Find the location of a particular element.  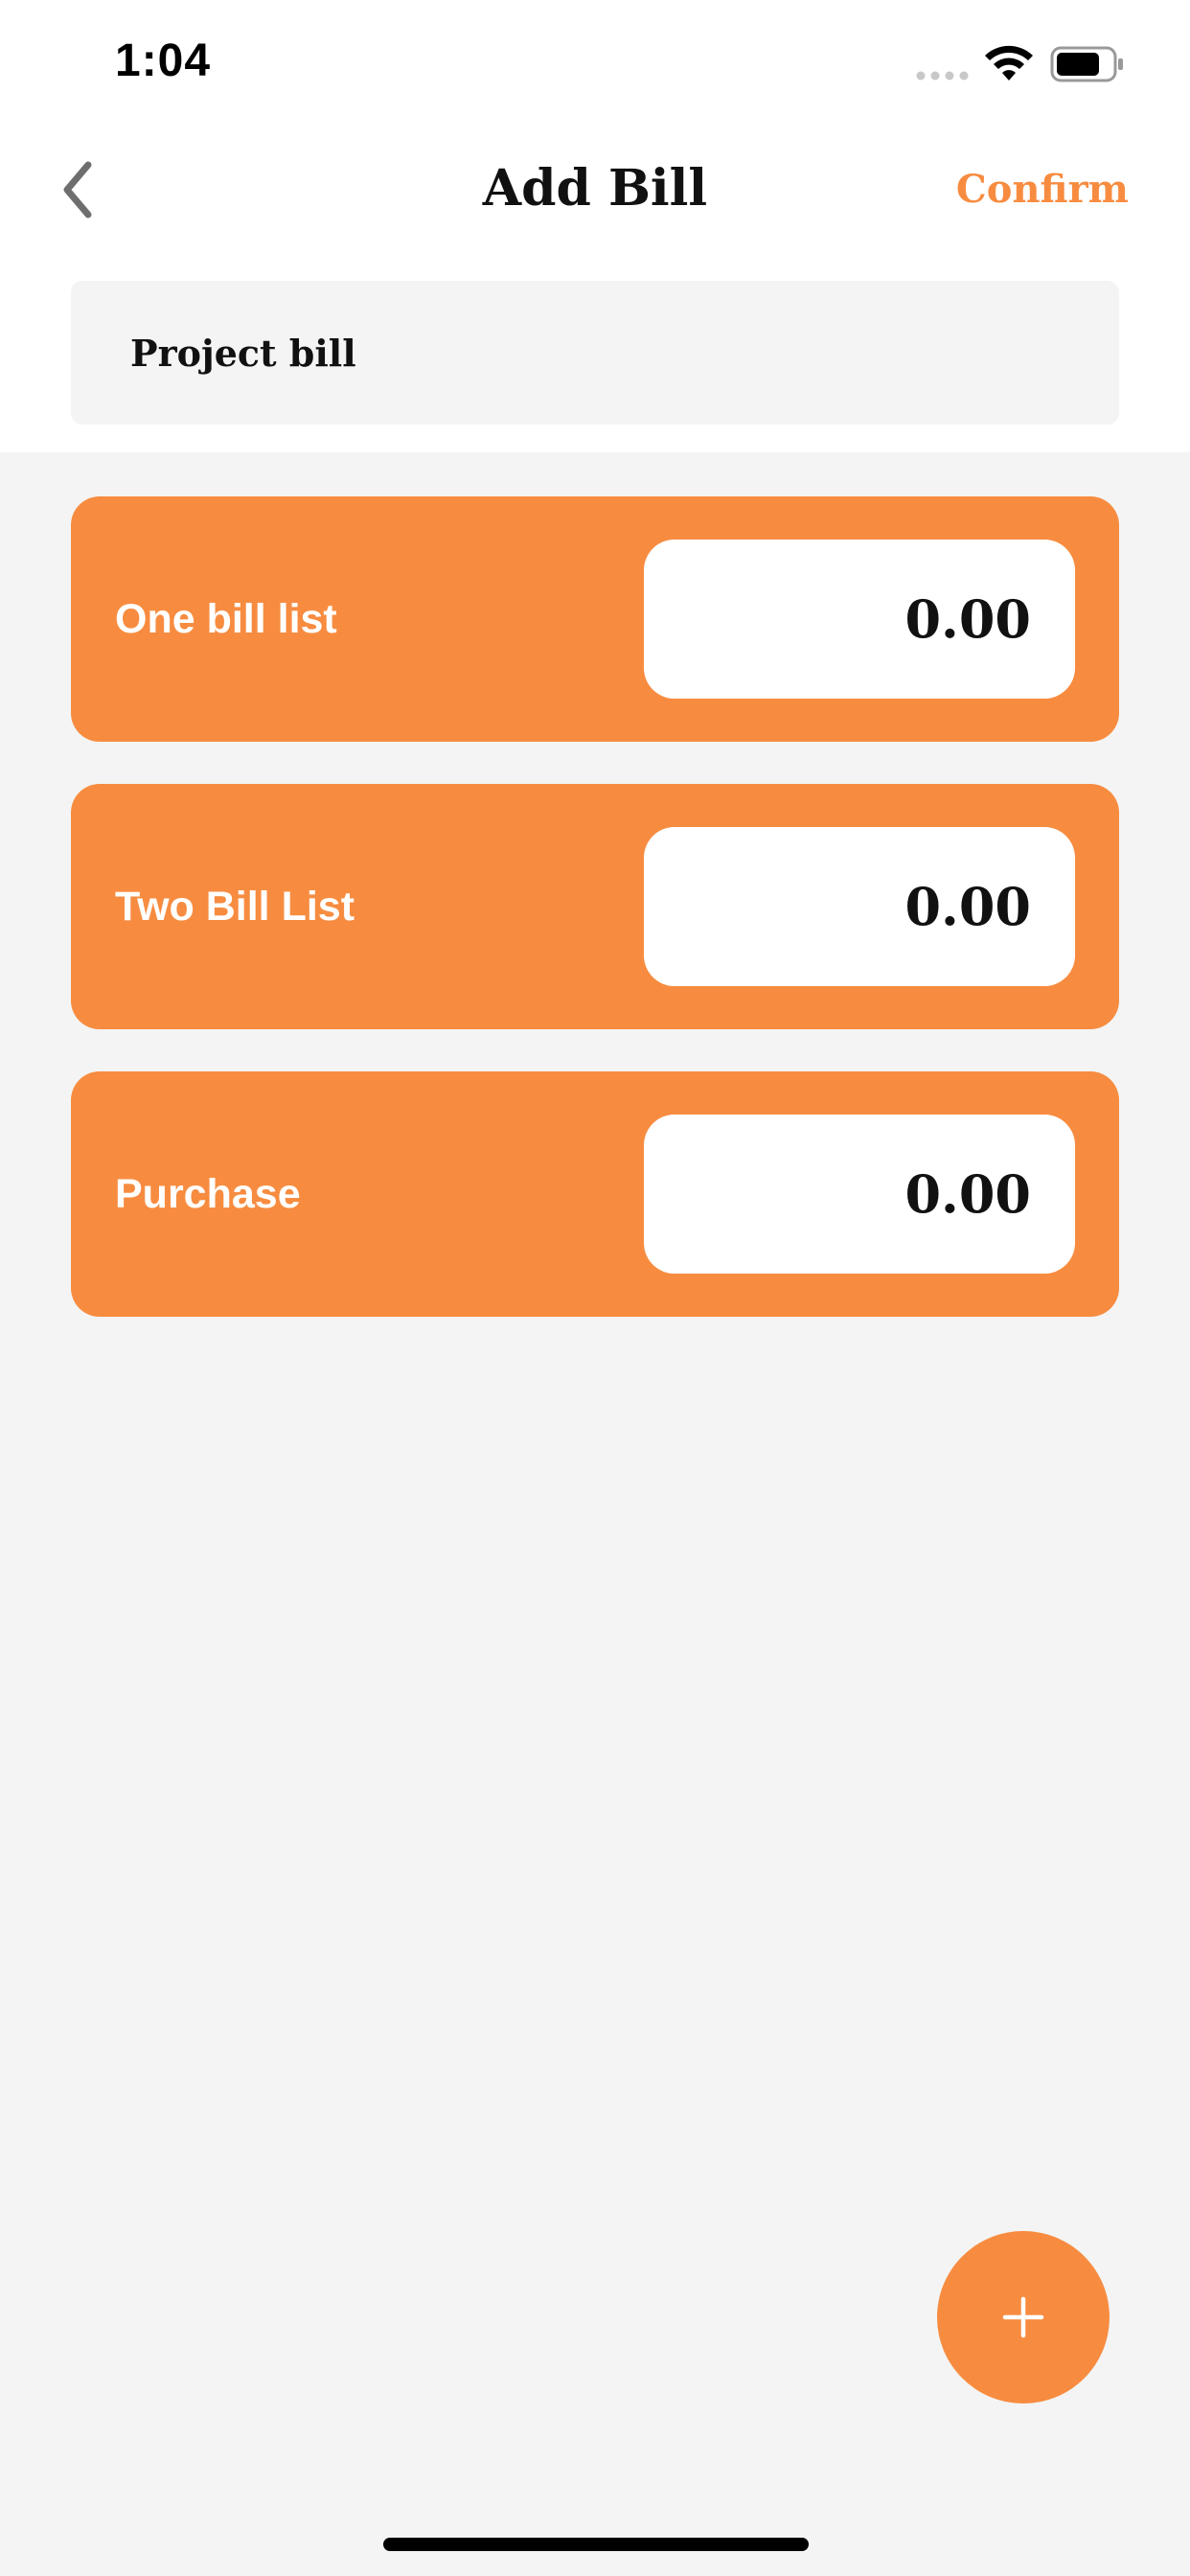

plus-icon is located at coordinates (1023, 2317).